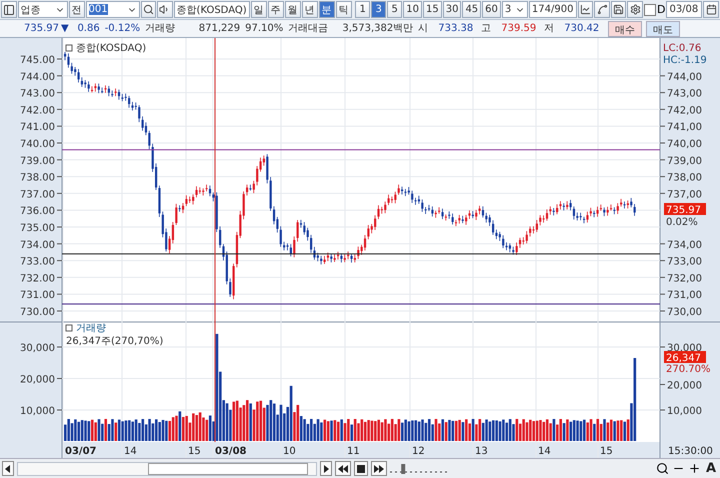 Image resolution: width=720 pixels, height=478 pixels. I want to click on axis-label: 736.00, so click(37, 212).